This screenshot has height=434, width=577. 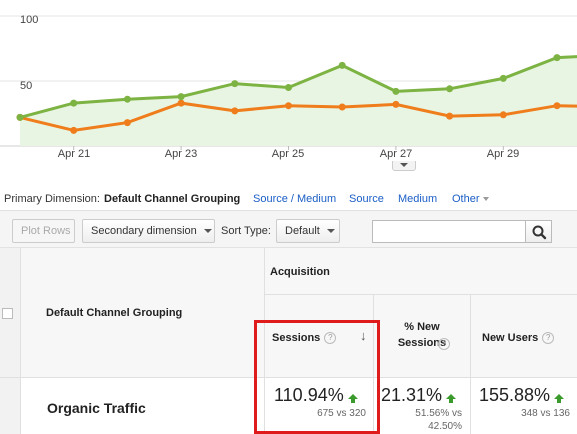 I want to click on select-all-checkbox, so click(x=7, y=313).